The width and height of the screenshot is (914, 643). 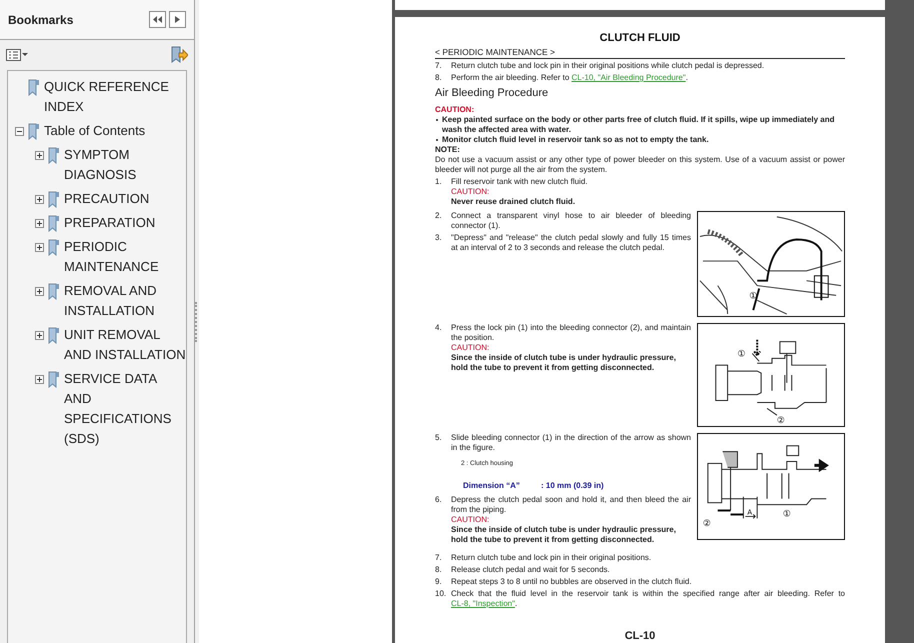 What do you see at coordinates (125, 301) in the screenshot?
I see `bookmark-item: REMOVAL AND INSTALLATION` at bounding box center [125, 301].